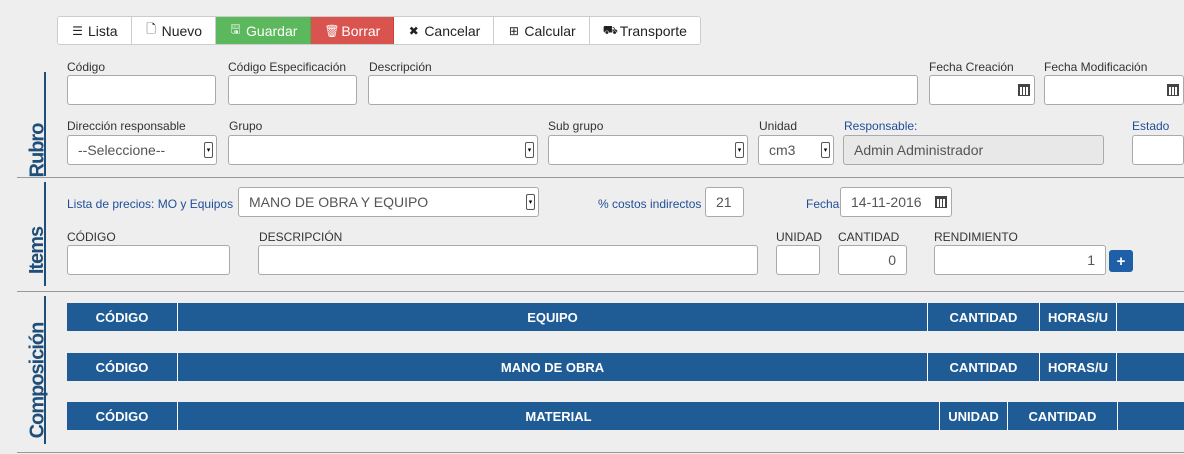 Image resolution: width=1184 pixels, height=454 pixels. What do you see at coordinates (553, 367) in the screenshot?
I see `header-mano-obra: MANO DE OBRA` at bounding box center [553, 367].